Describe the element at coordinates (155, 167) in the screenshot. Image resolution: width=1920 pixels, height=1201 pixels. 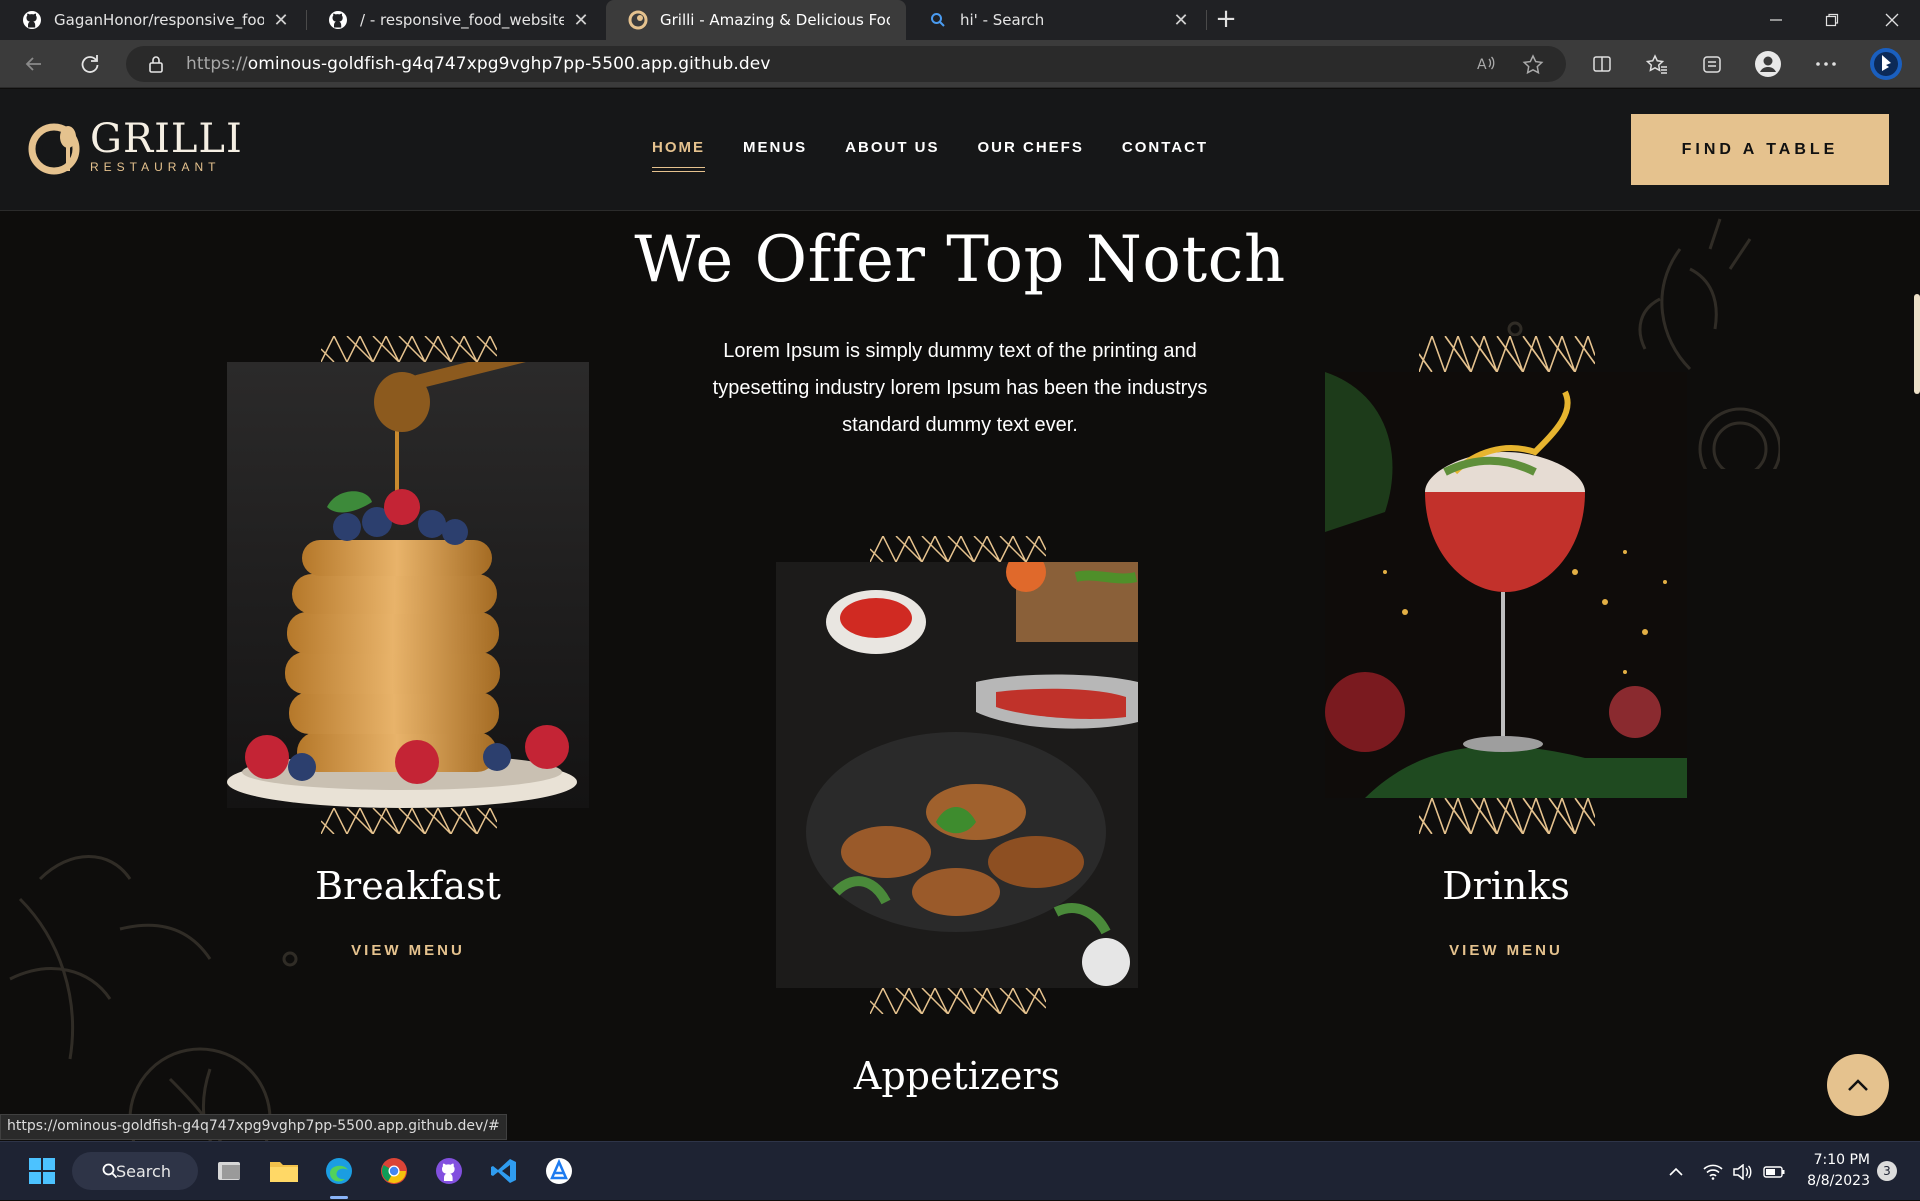
I see `logo-subtitle: RESTAURANT` at that location.